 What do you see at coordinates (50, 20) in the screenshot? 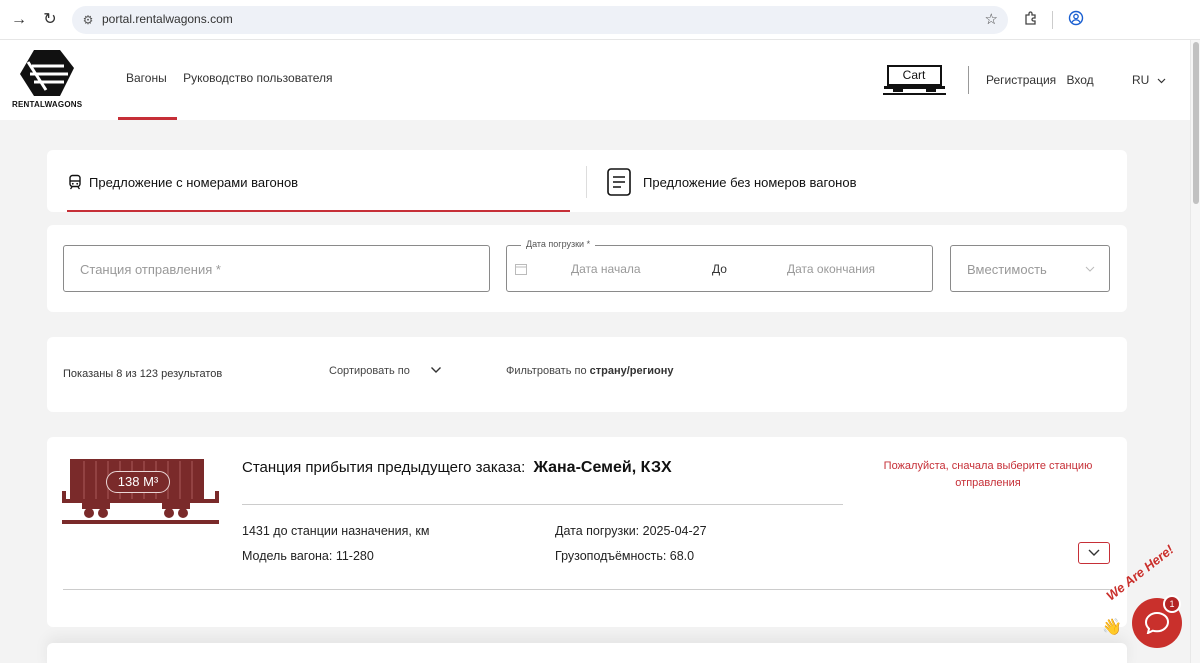
I see `reload-icon: ↻` at bounding box center [50, 20].